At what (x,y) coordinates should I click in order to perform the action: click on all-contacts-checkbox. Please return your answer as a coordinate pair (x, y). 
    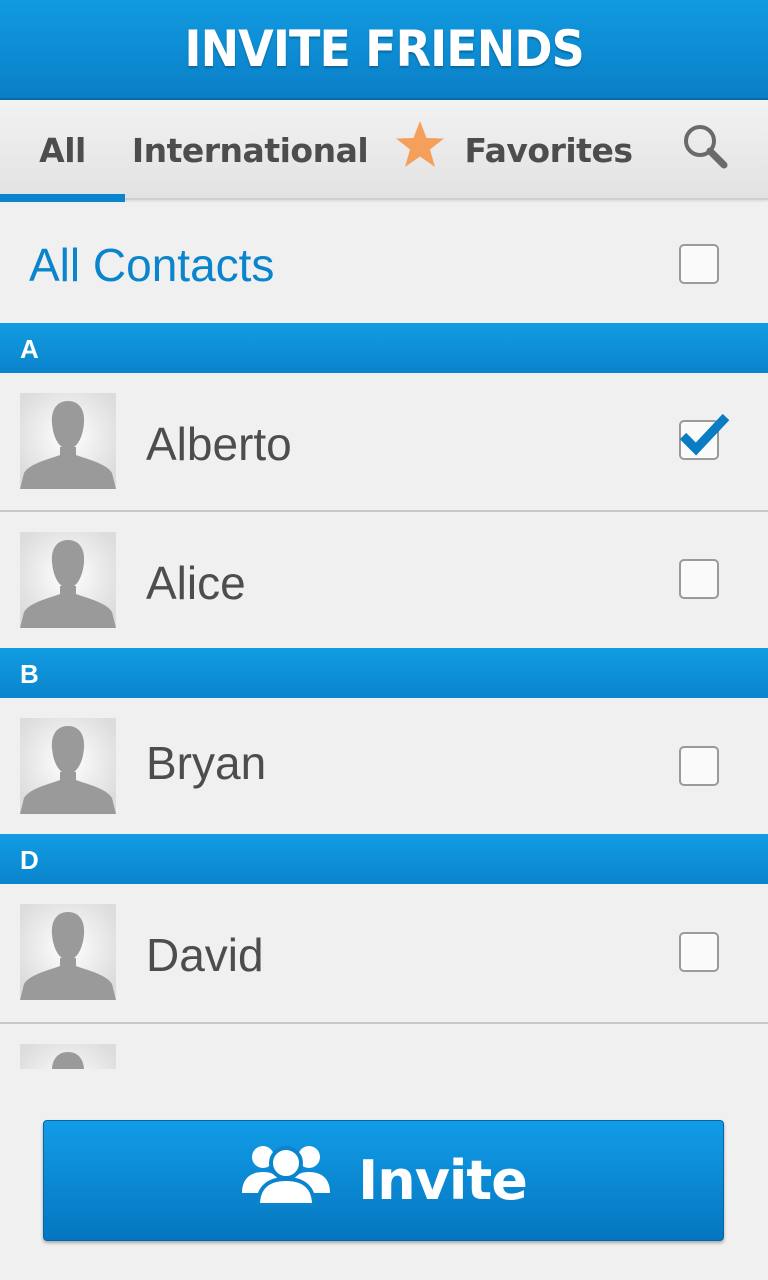
    Looking at the image, I should click on (699, 264).